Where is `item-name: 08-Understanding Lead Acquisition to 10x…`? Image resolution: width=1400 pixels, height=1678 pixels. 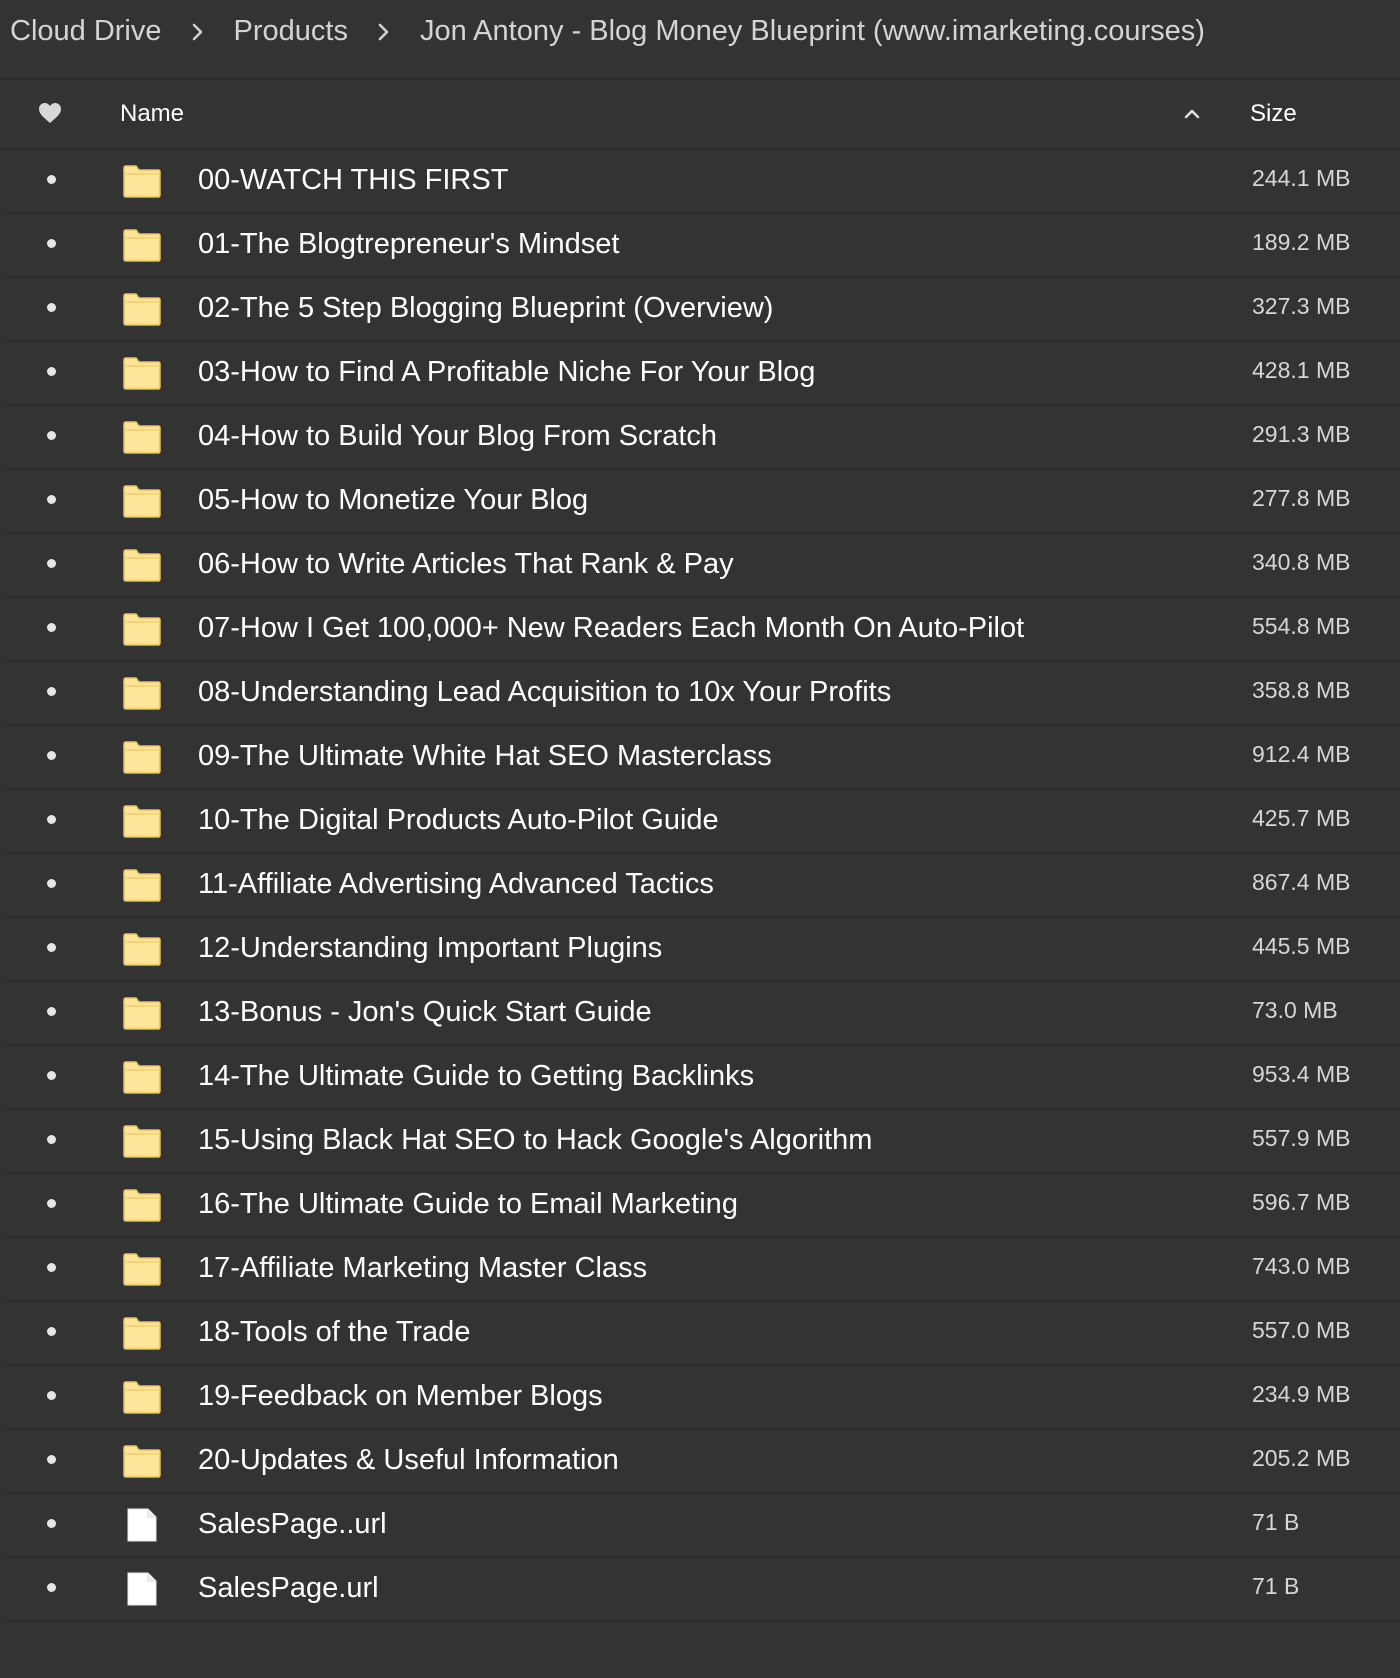 item-name: 08-Understanding Lead Acquisition to 10x… is located at coordinates (544, 692).